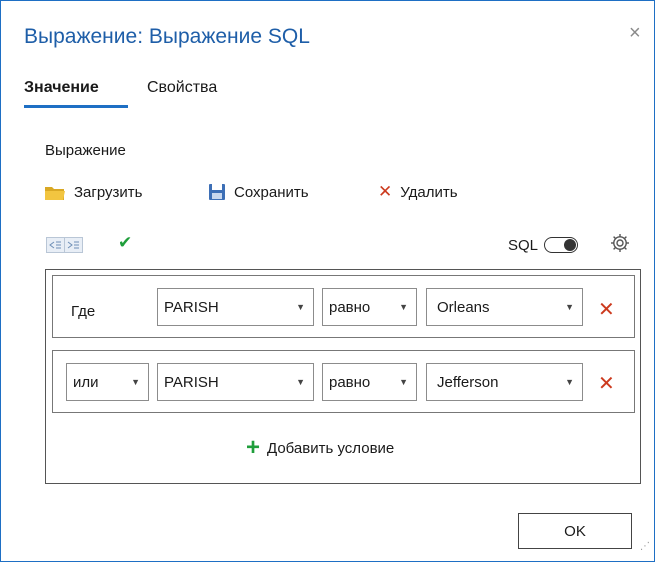  What do you see at coordinates (76, 106) in the screenshot?
I see `active-tab-indicator` at bounding box center [76, 106].